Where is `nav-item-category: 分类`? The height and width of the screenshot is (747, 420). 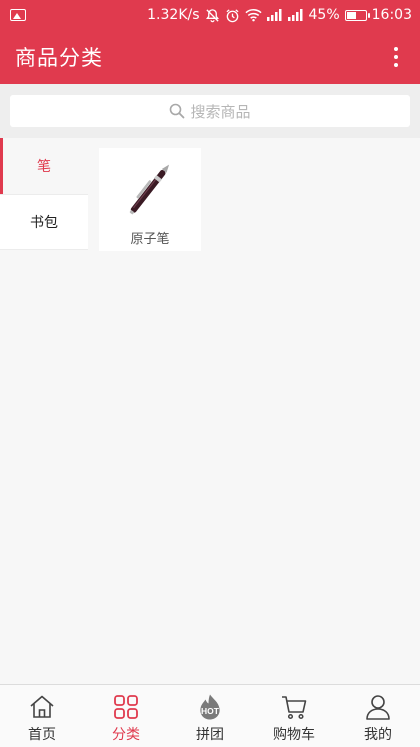
nav-item-category: 分类 is located at coordinates (126, 716).